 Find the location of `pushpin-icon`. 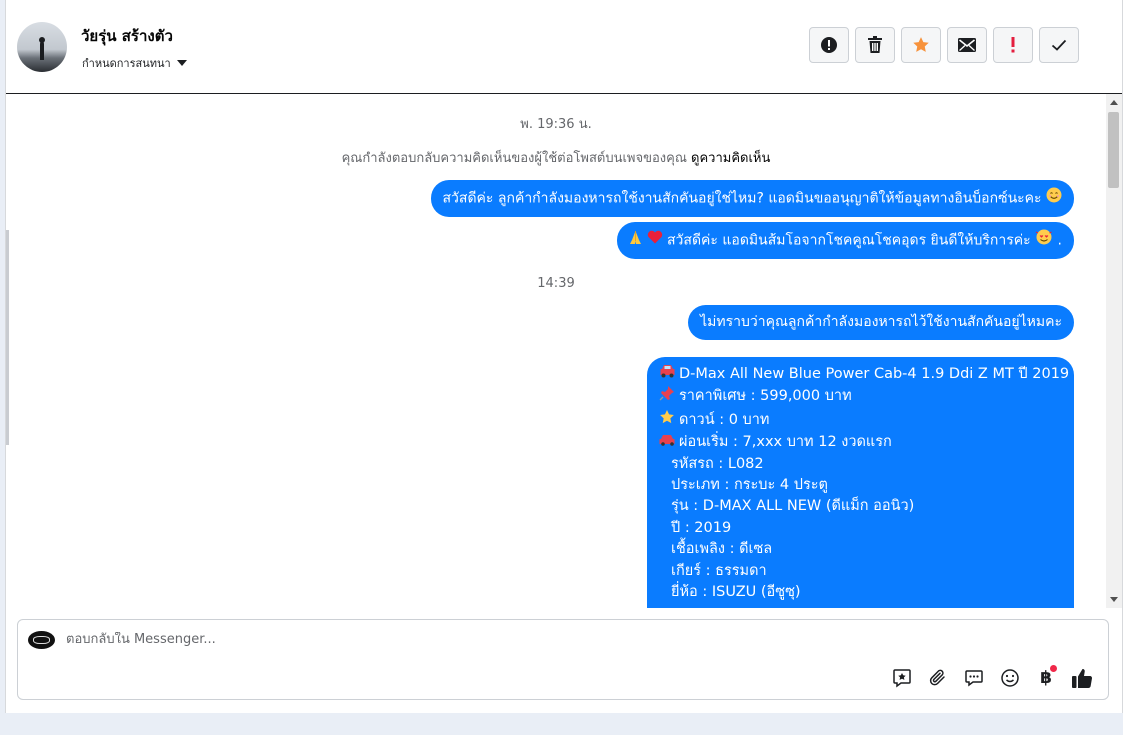

pushpin-icon is located at coordinates (669, 396).